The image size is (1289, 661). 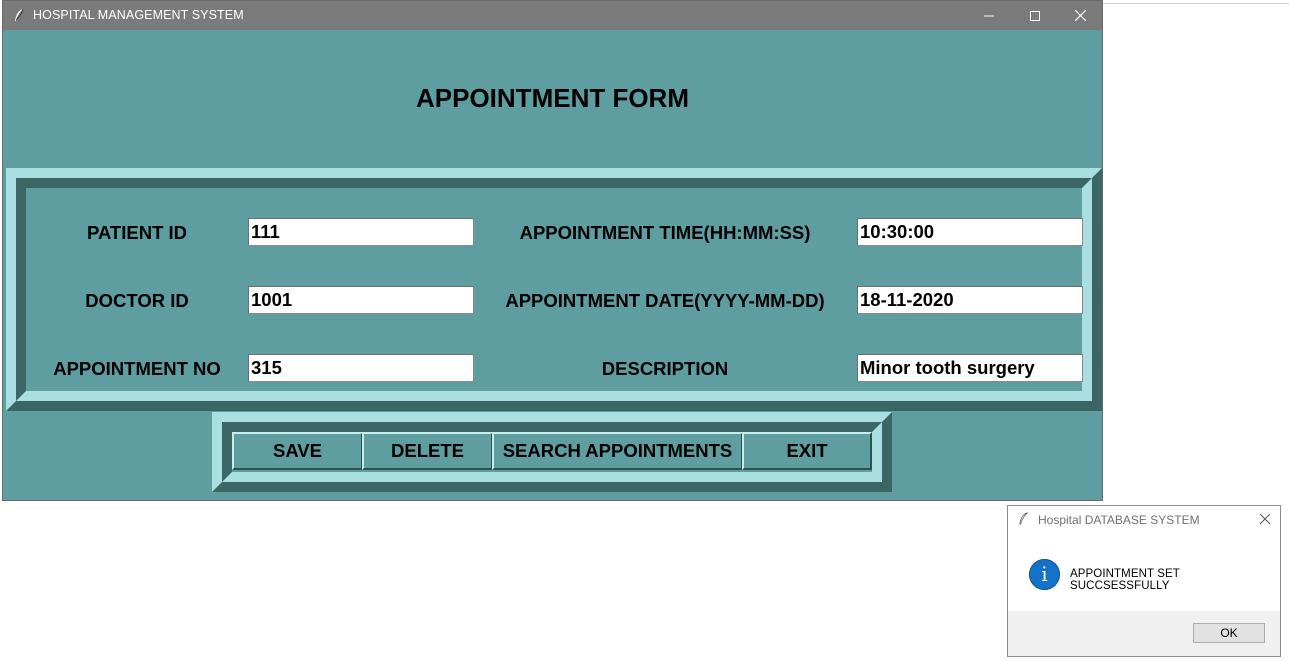 I want to click on maximize-icon, so click(x=1035, y=15).